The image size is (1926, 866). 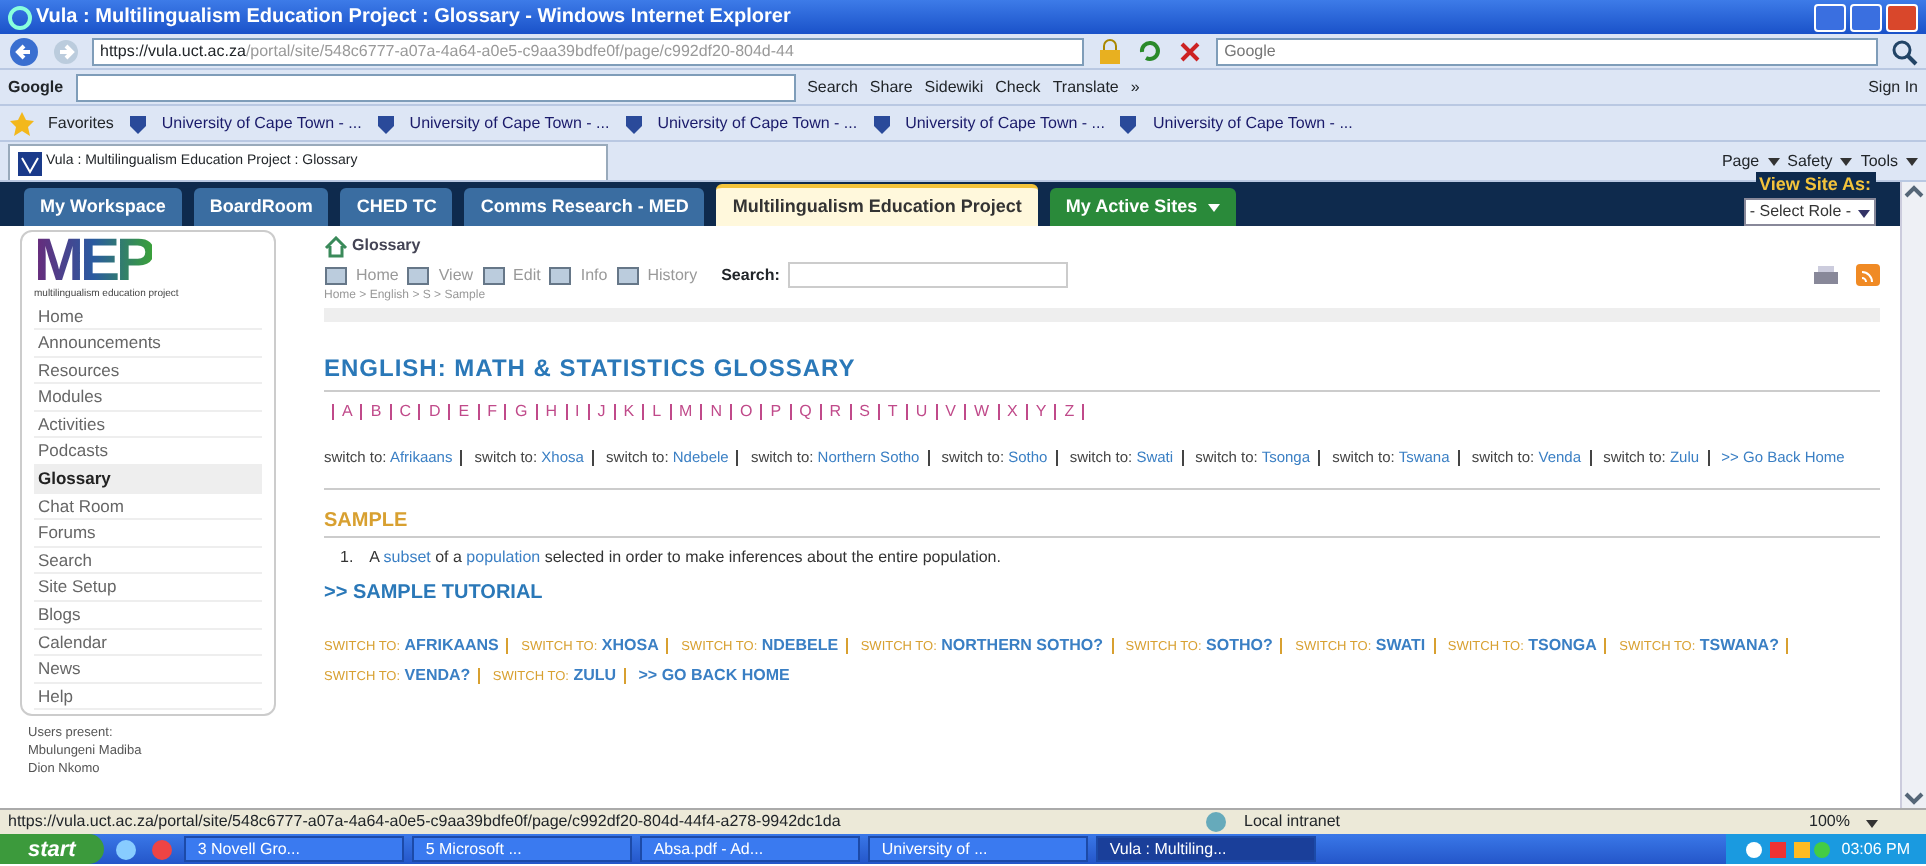 I want to click on toolbar-button: », so click(x=1135, y=87).